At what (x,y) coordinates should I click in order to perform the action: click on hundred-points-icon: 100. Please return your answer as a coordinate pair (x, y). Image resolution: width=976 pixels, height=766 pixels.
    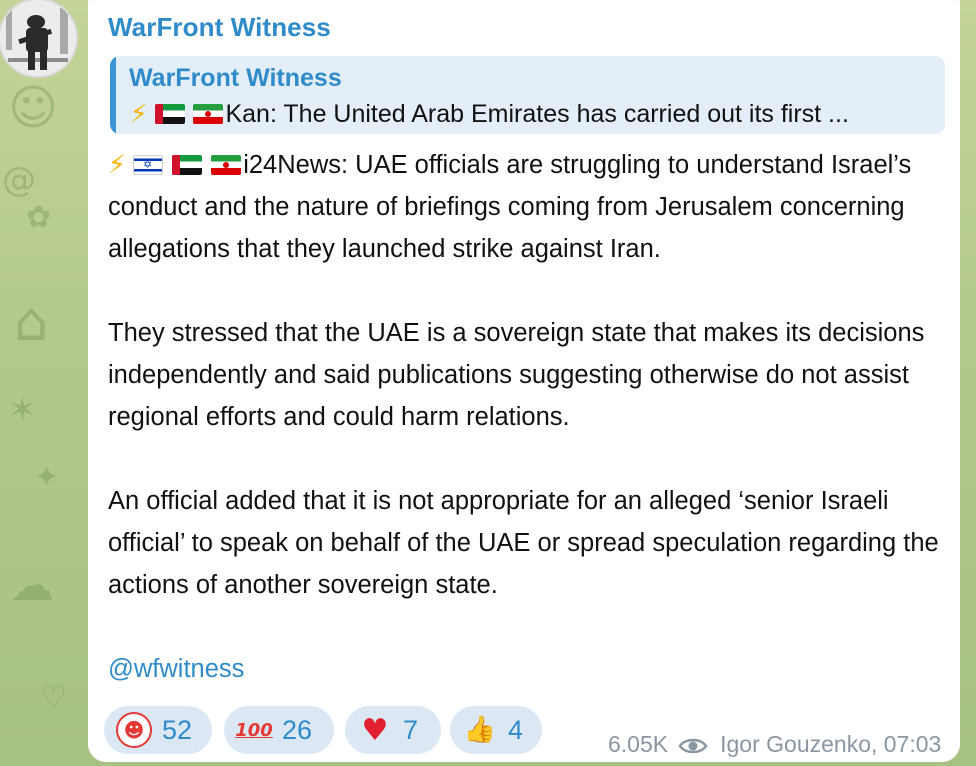
    Looking at the image, I should click on (254, 730).